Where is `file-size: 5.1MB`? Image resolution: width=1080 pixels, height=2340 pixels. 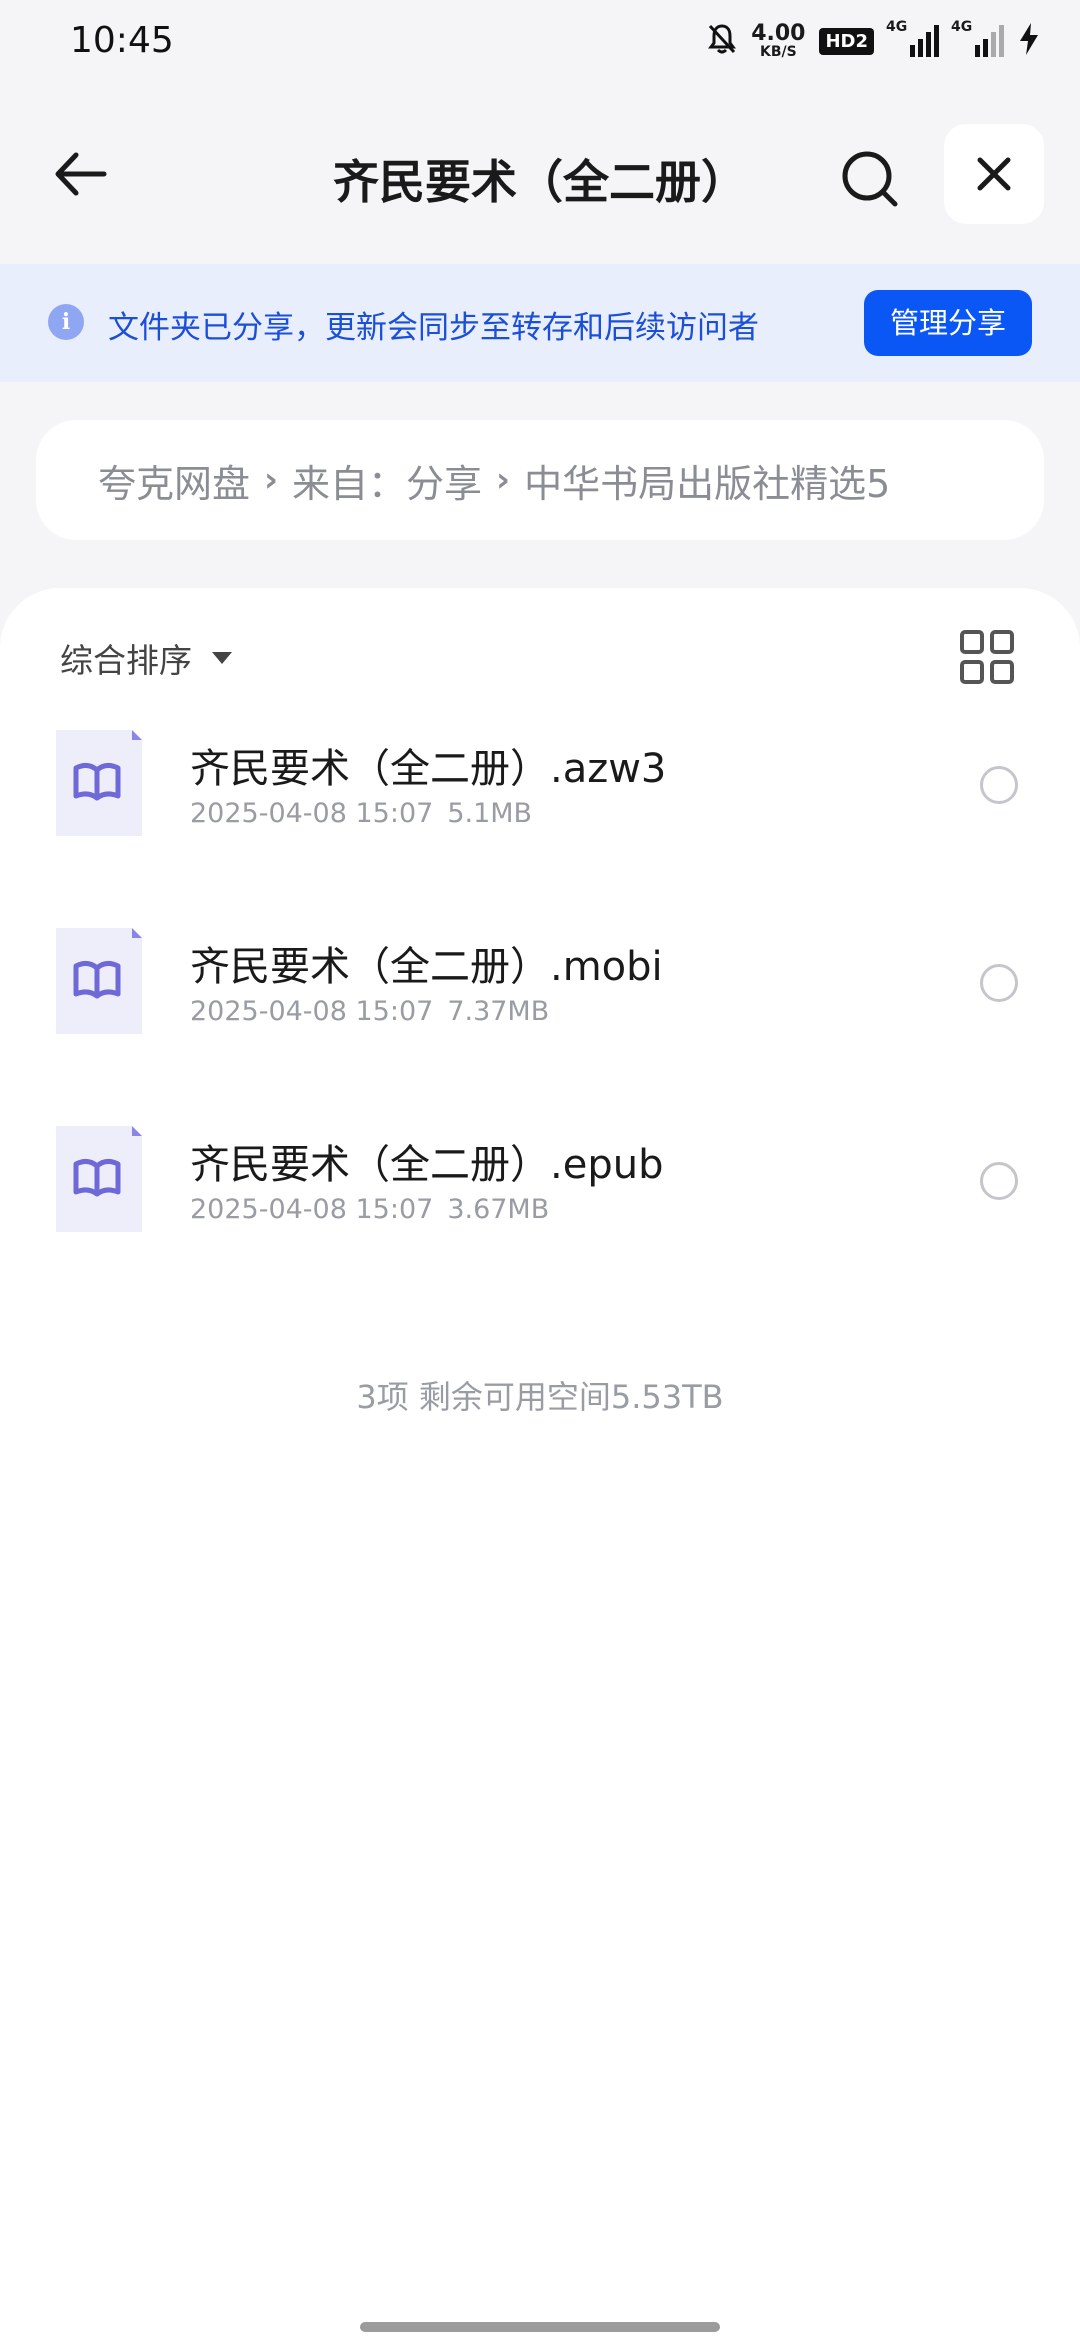 file-size: 5.1MB is located at coordinates (490, 813).